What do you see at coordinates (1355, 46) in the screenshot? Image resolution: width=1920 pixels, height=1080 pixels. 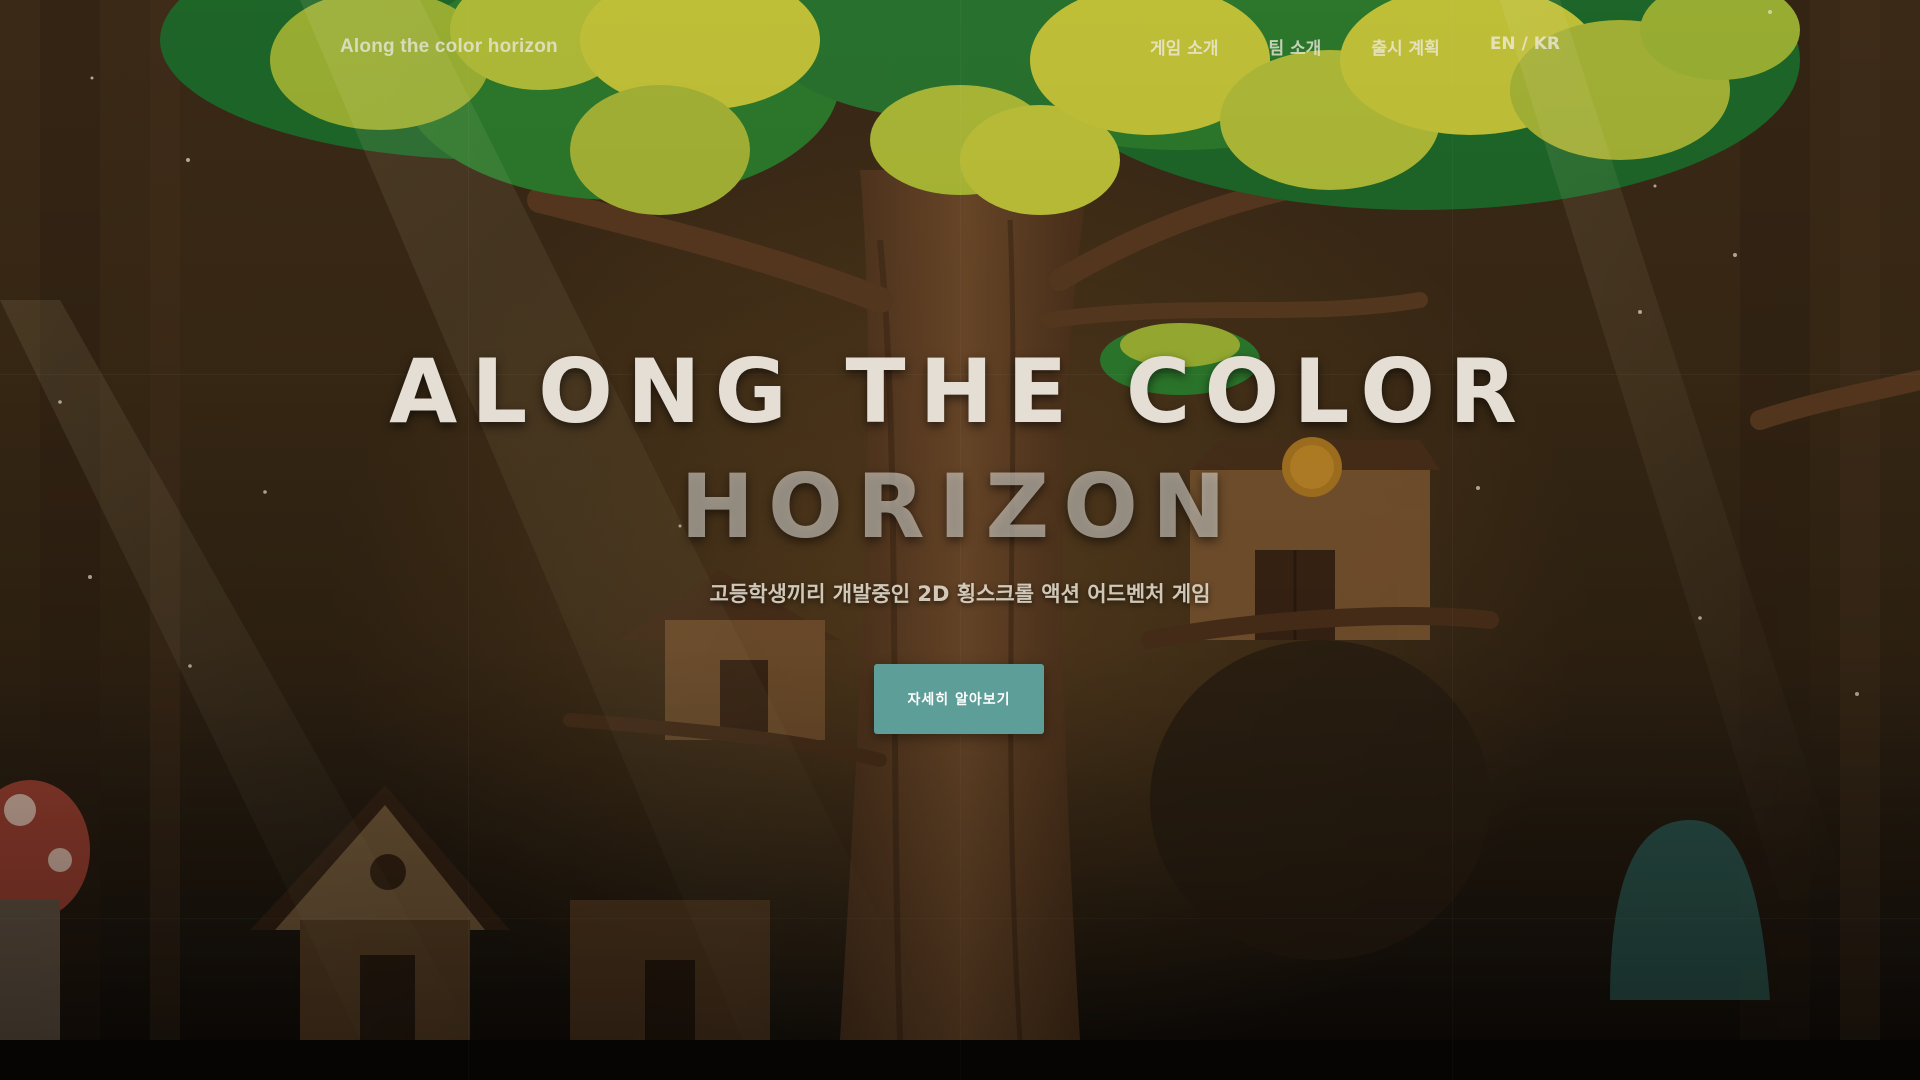 I see `nav-links: 게임 소개 팀 소개 출시 계획 EN / KR` at bounding box center [1355, 46].